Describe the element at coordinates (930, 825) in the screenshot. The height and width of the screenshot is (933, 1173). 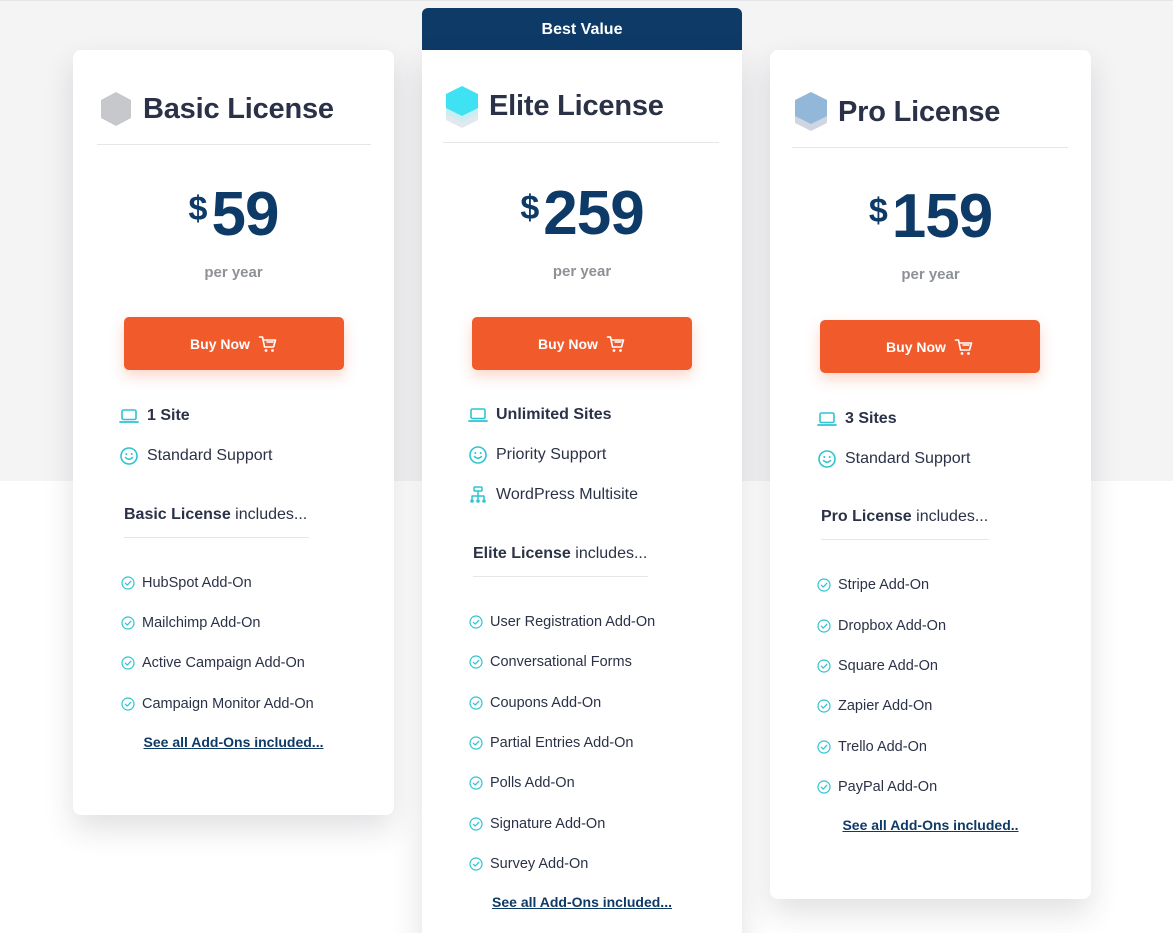
I see `see-all-addons-link: See all Add-Ons included..` at that location.